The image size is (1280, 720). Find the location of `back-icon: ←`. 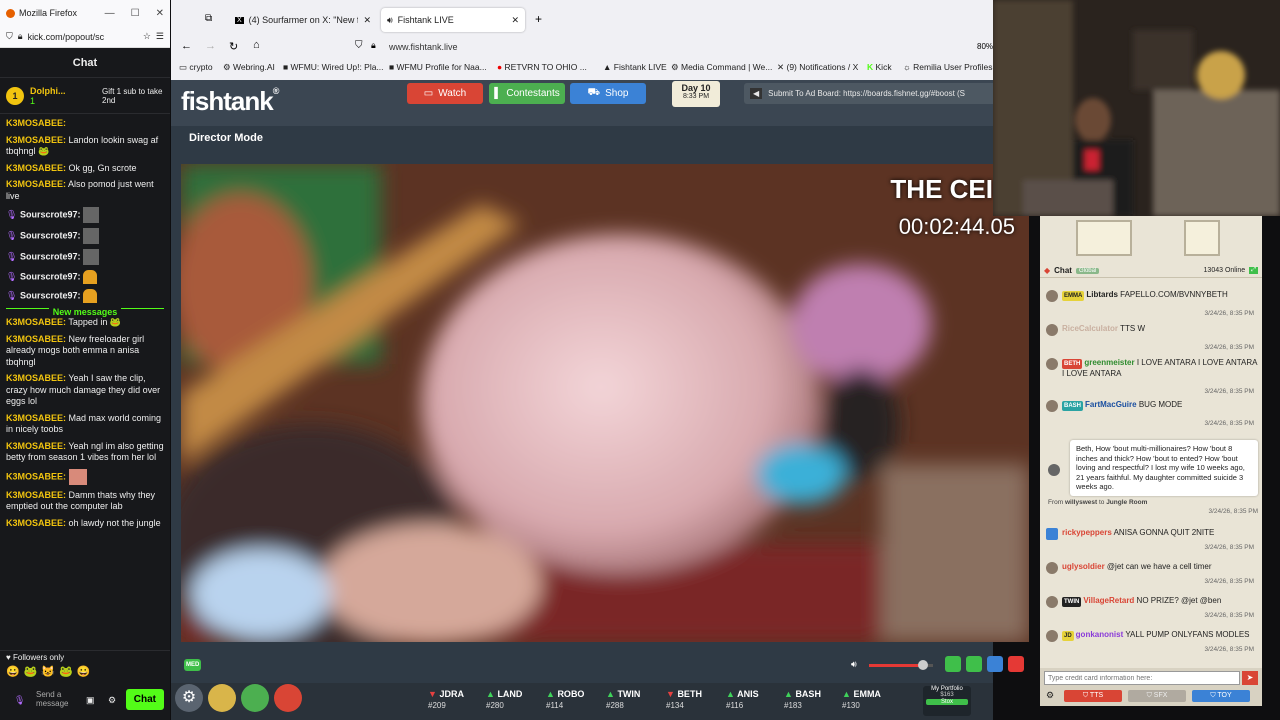

back-icon: ← is located at coordinates (186, 46).